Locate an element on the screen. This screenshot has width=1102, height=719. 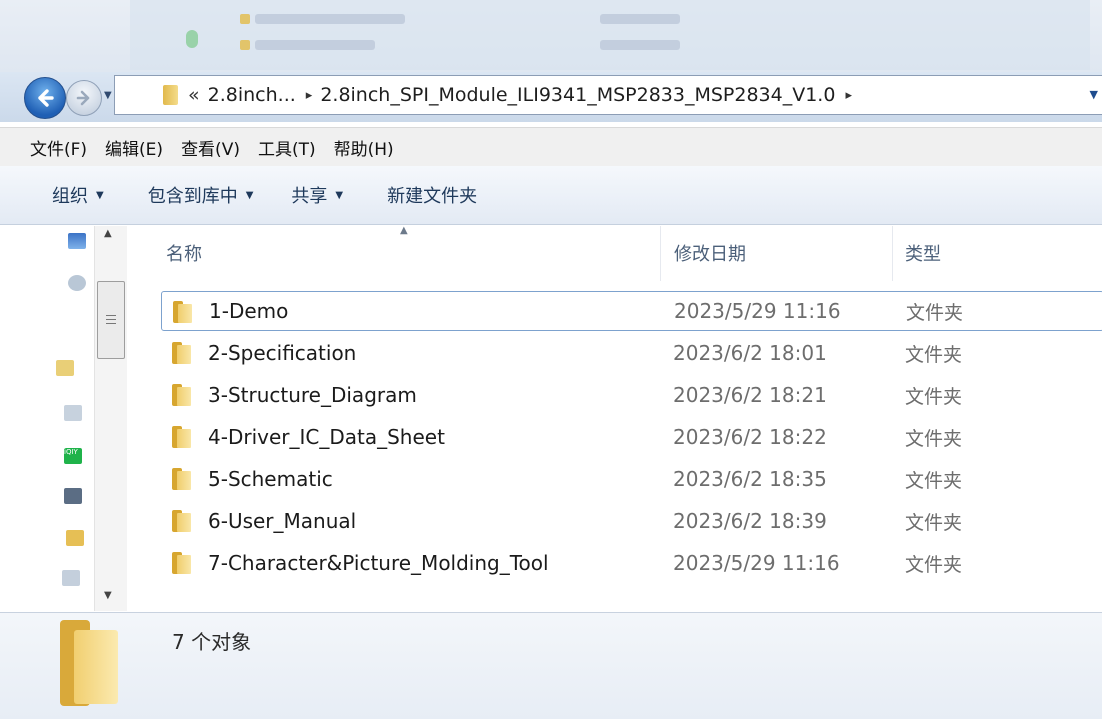
file-date: 2023/6/2 18:21 is located at coordinates (750, 395).